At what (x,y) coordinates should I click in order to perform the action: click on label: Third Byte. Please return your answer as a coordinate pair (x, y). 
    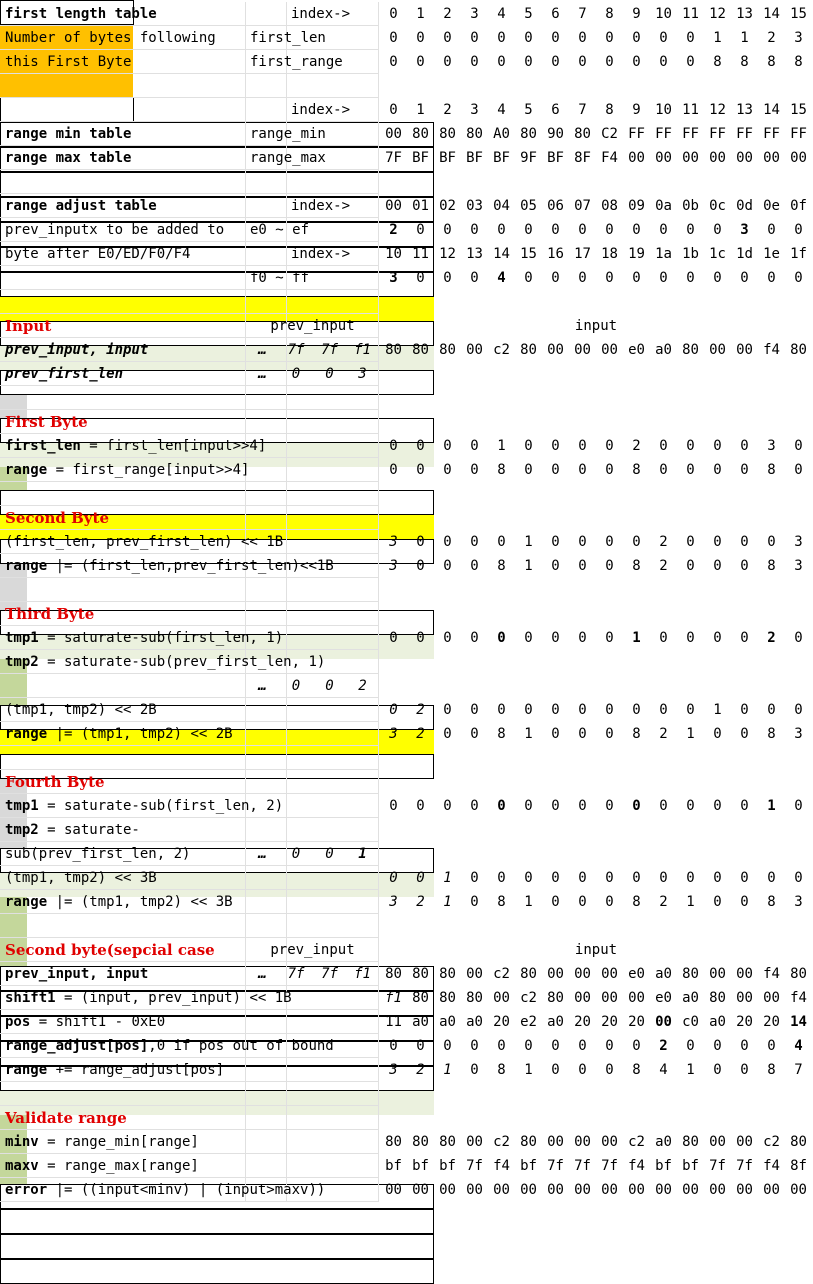
    Looking at the image, I should click on (50, 614).